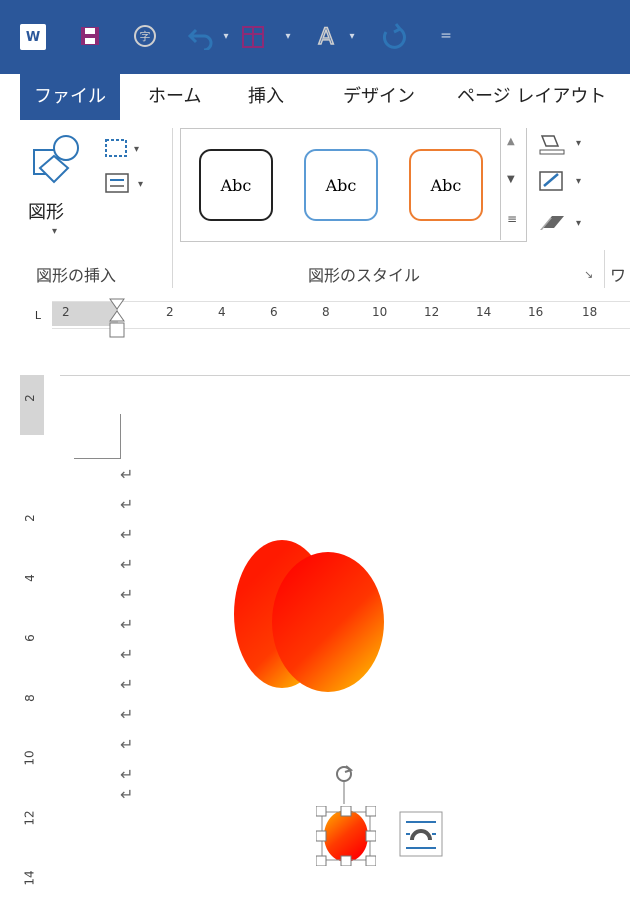 Image resolution: width=630 pixels, height=904 pixels. I want to click on customize-qat-icon: =, so click(446, 36).